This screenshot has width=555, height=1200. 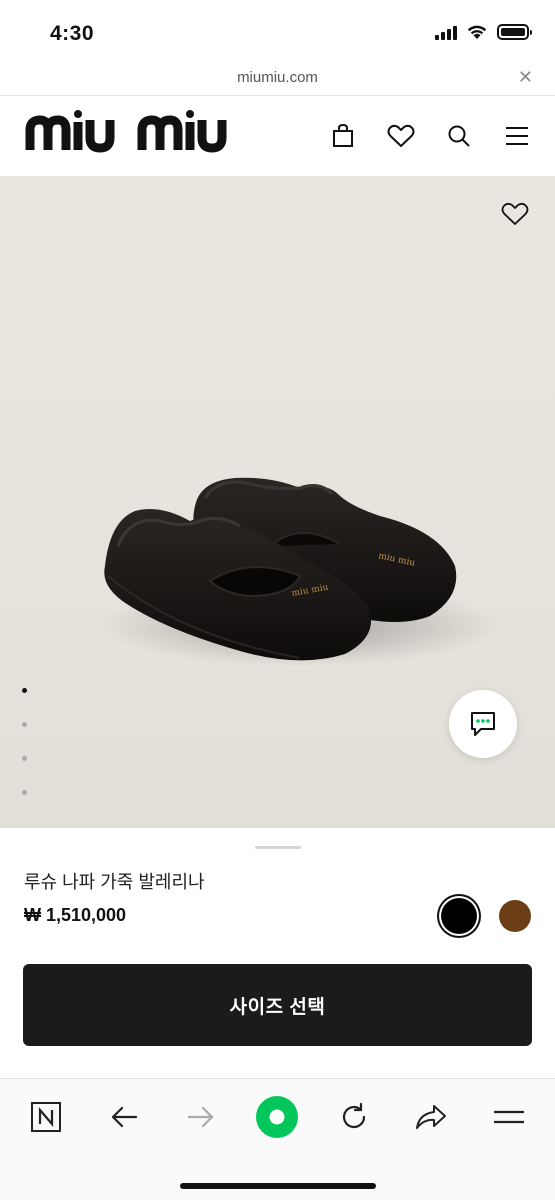 I want to click on home-indicator, so click(x=278, y=1186).